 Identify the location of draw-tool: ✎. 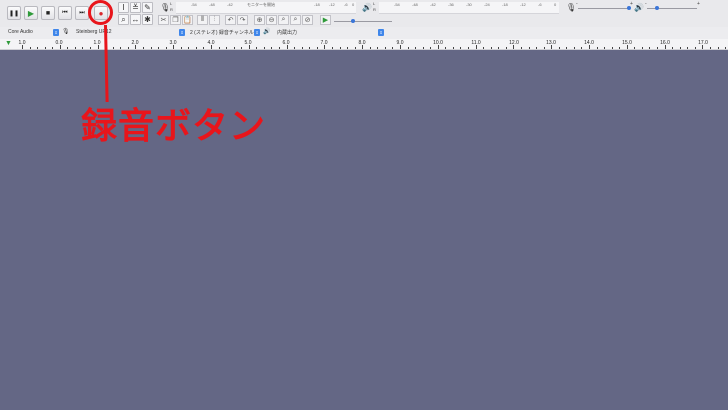
(147, 7).